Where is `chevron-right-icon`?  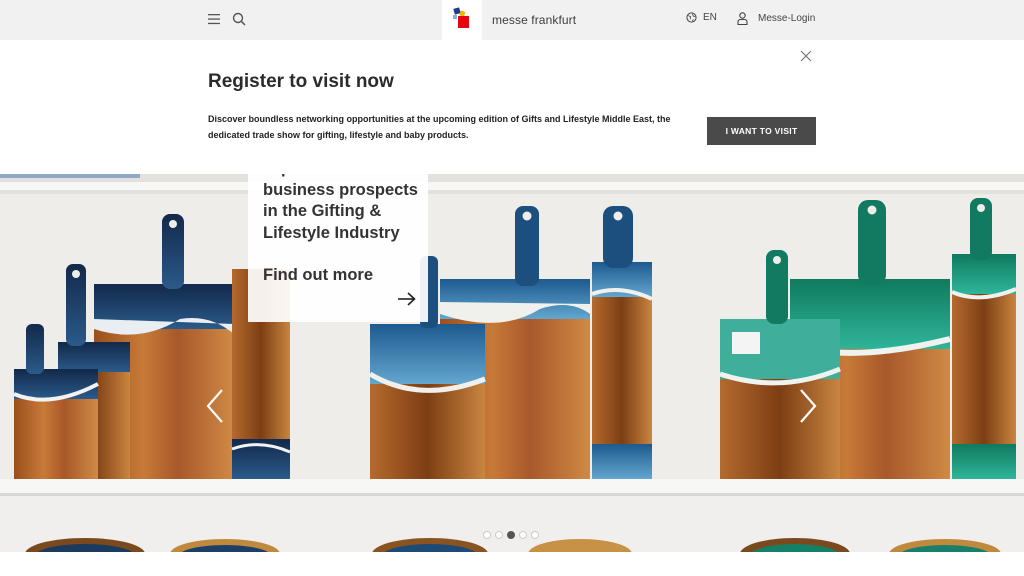 chevron-right-icon is located at coordinates (808, 406).